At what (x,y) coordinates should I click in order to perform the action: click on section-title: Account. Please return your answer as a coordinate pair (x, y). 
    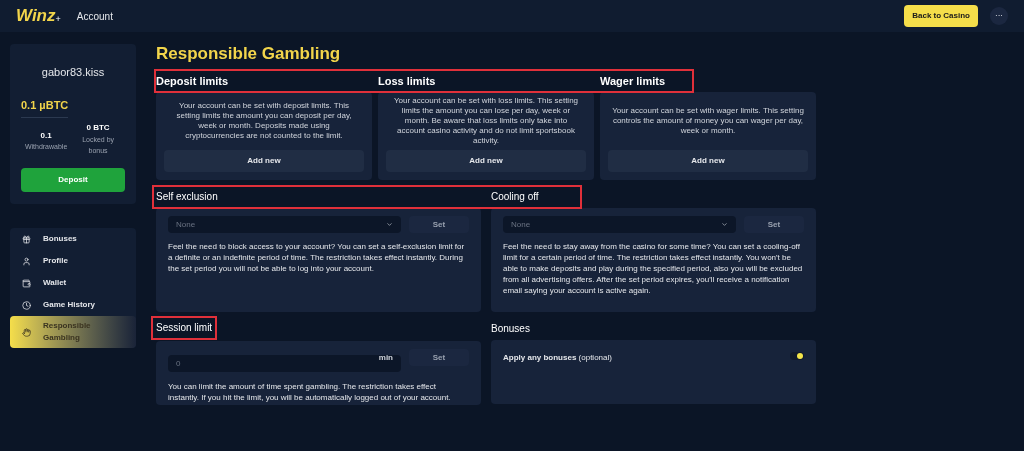
    Looking at the image, I should click on (94, 16).